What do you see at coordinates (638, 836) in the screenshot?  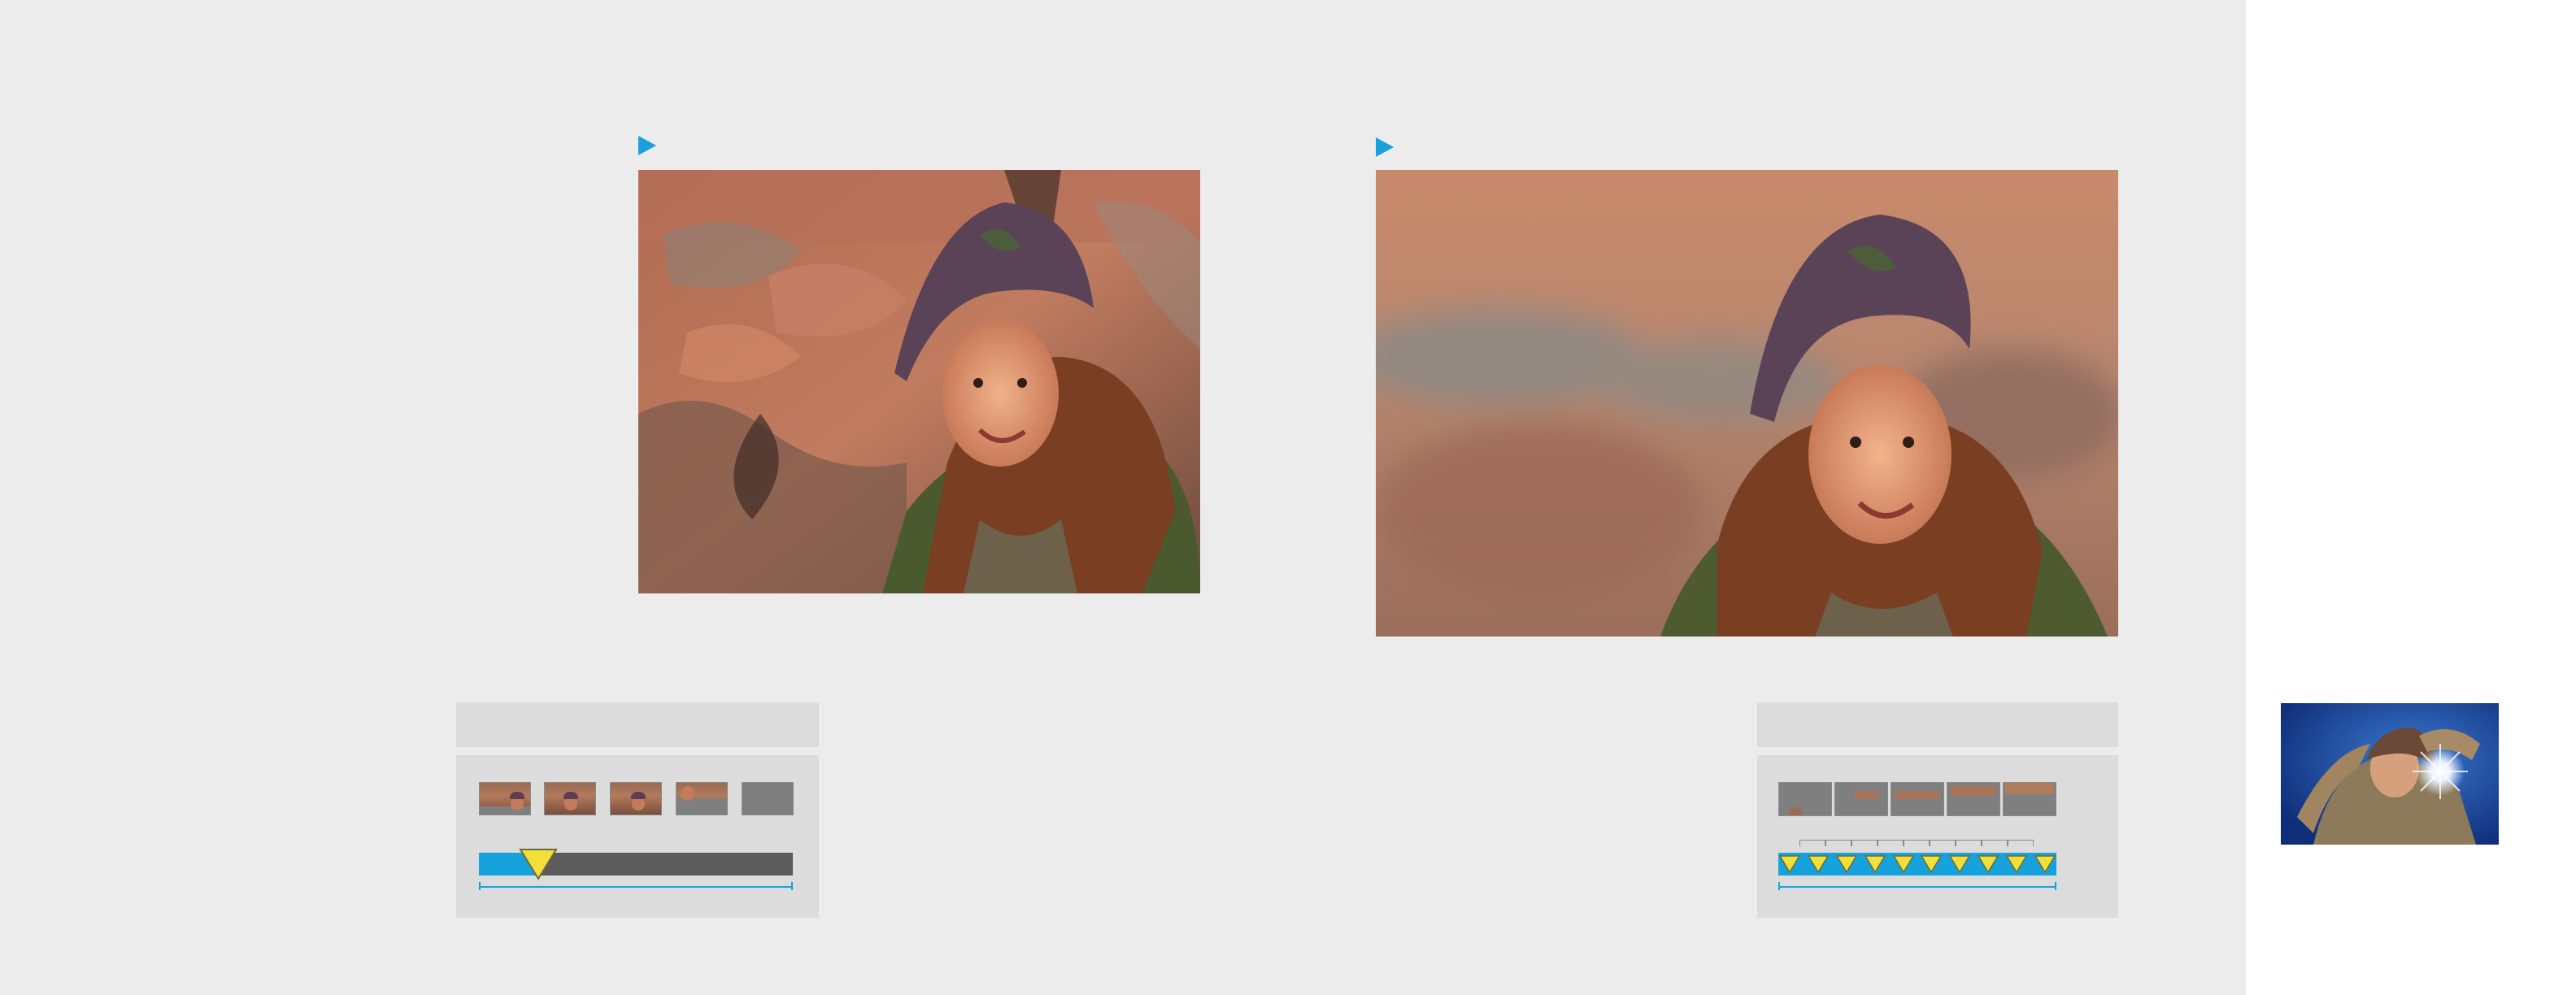 I see `autofocus-panel-left` at bounding box center [638, 836].